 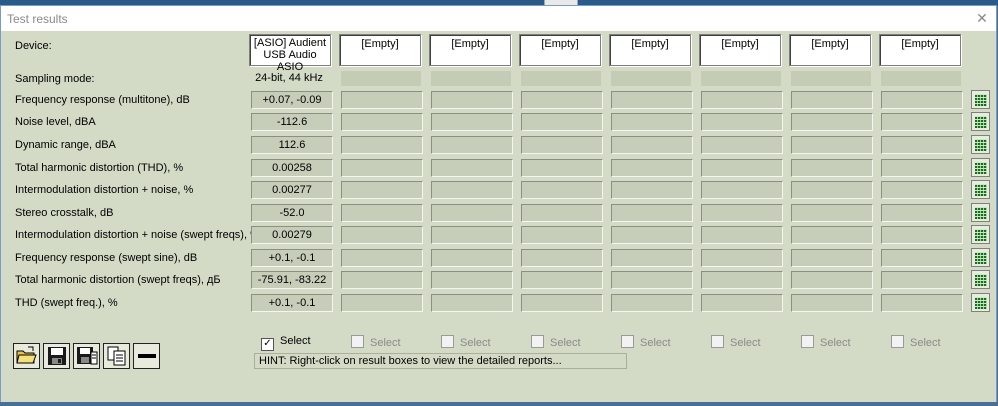 What do you see at coordinates (116, 356) in the screenshot?
I see `copy-button` at bounding box center [116, 356].